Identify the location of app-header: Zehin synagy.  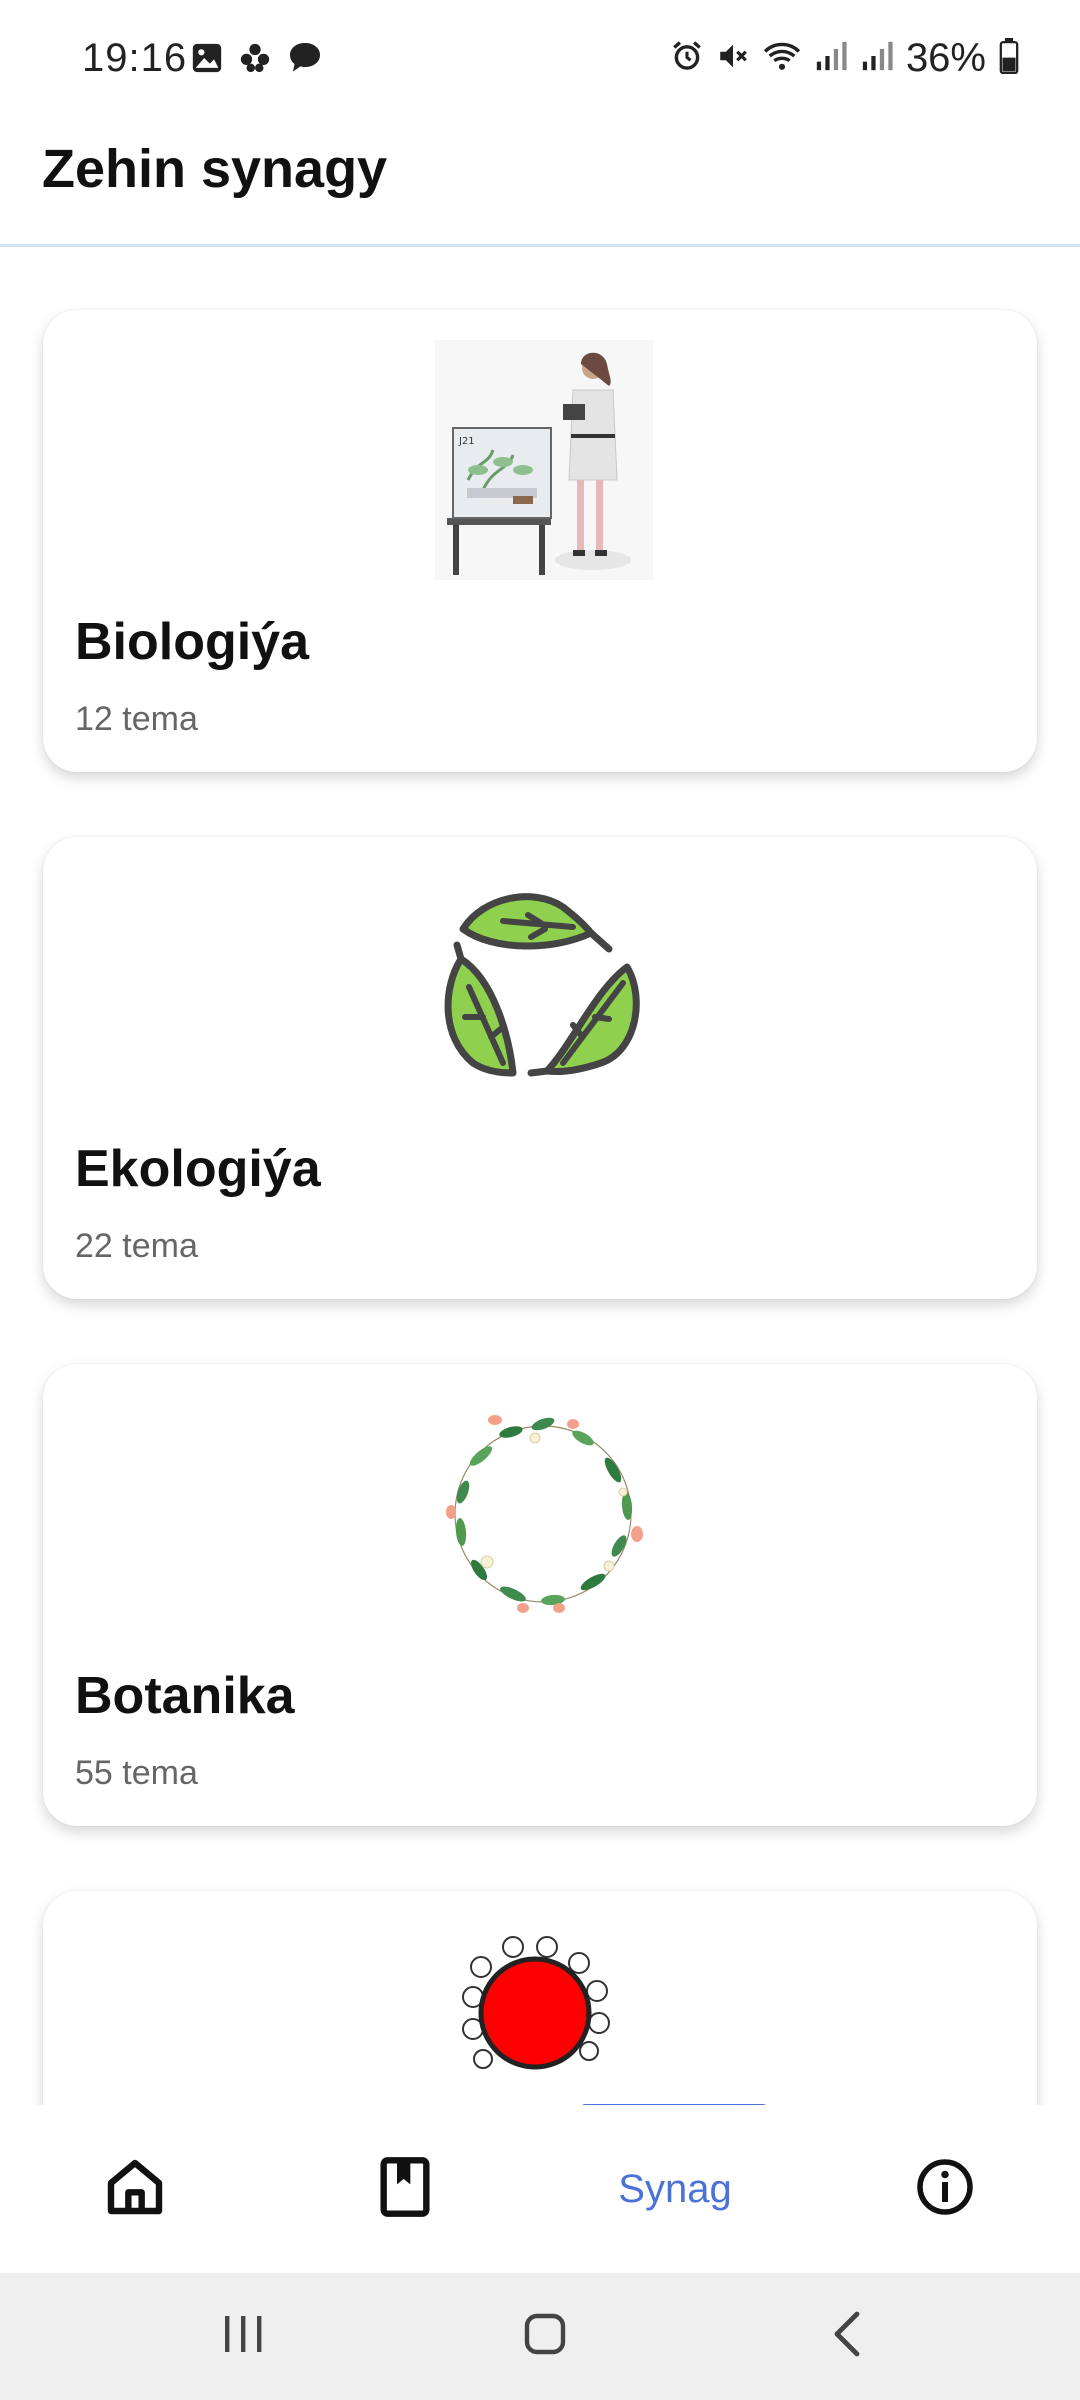
(540, 183).